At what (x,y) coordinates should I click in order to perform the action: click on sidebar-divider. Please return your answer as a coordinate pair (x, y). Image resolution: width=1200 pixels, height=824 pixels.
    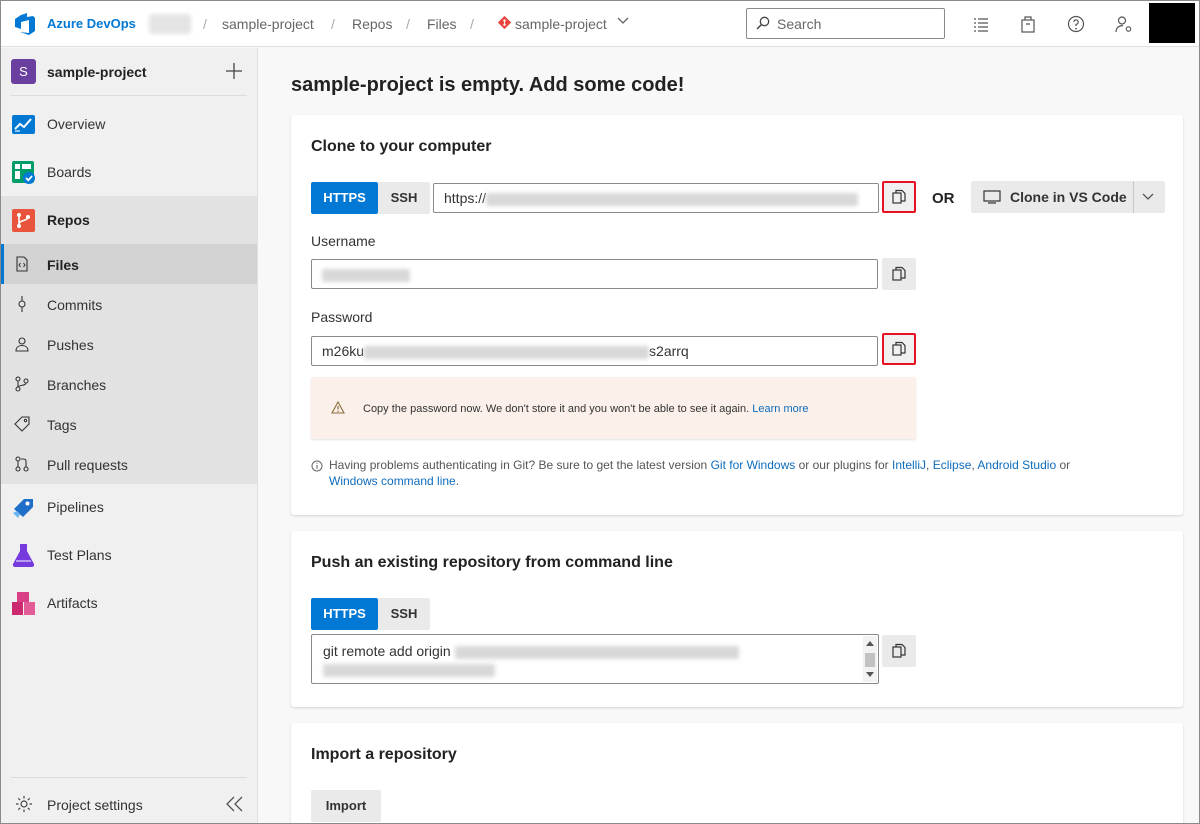
    Looking at the image, I should click on (129, 95).